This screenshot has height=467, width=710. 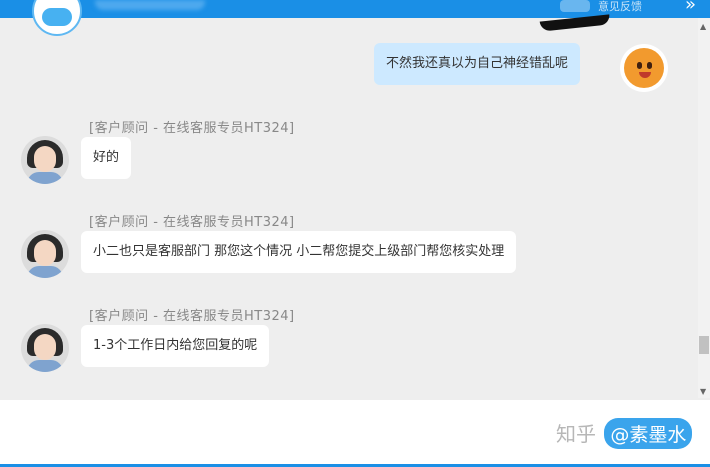 What do you see at coordinates (175, 346) in the screenshot?
I see `agent-message-bubble: 1-3个工作日内给您回复的呢` at bounding box center [175, 346].